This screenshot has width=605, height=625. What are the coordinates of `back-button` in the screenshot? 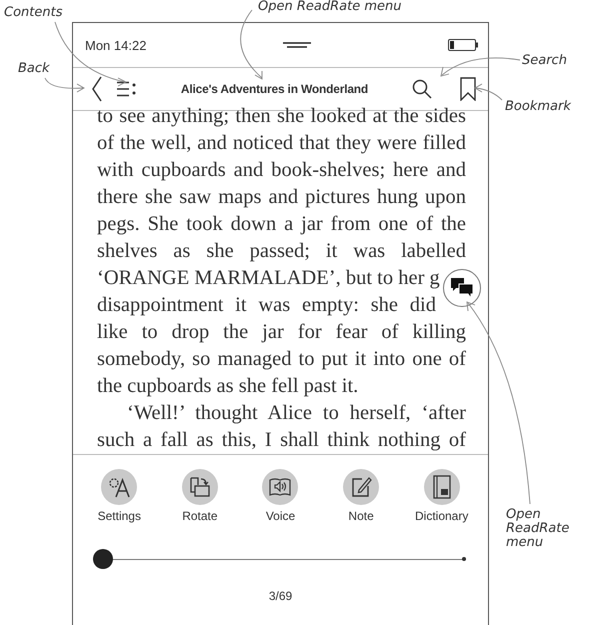 It's located at (97, 89).